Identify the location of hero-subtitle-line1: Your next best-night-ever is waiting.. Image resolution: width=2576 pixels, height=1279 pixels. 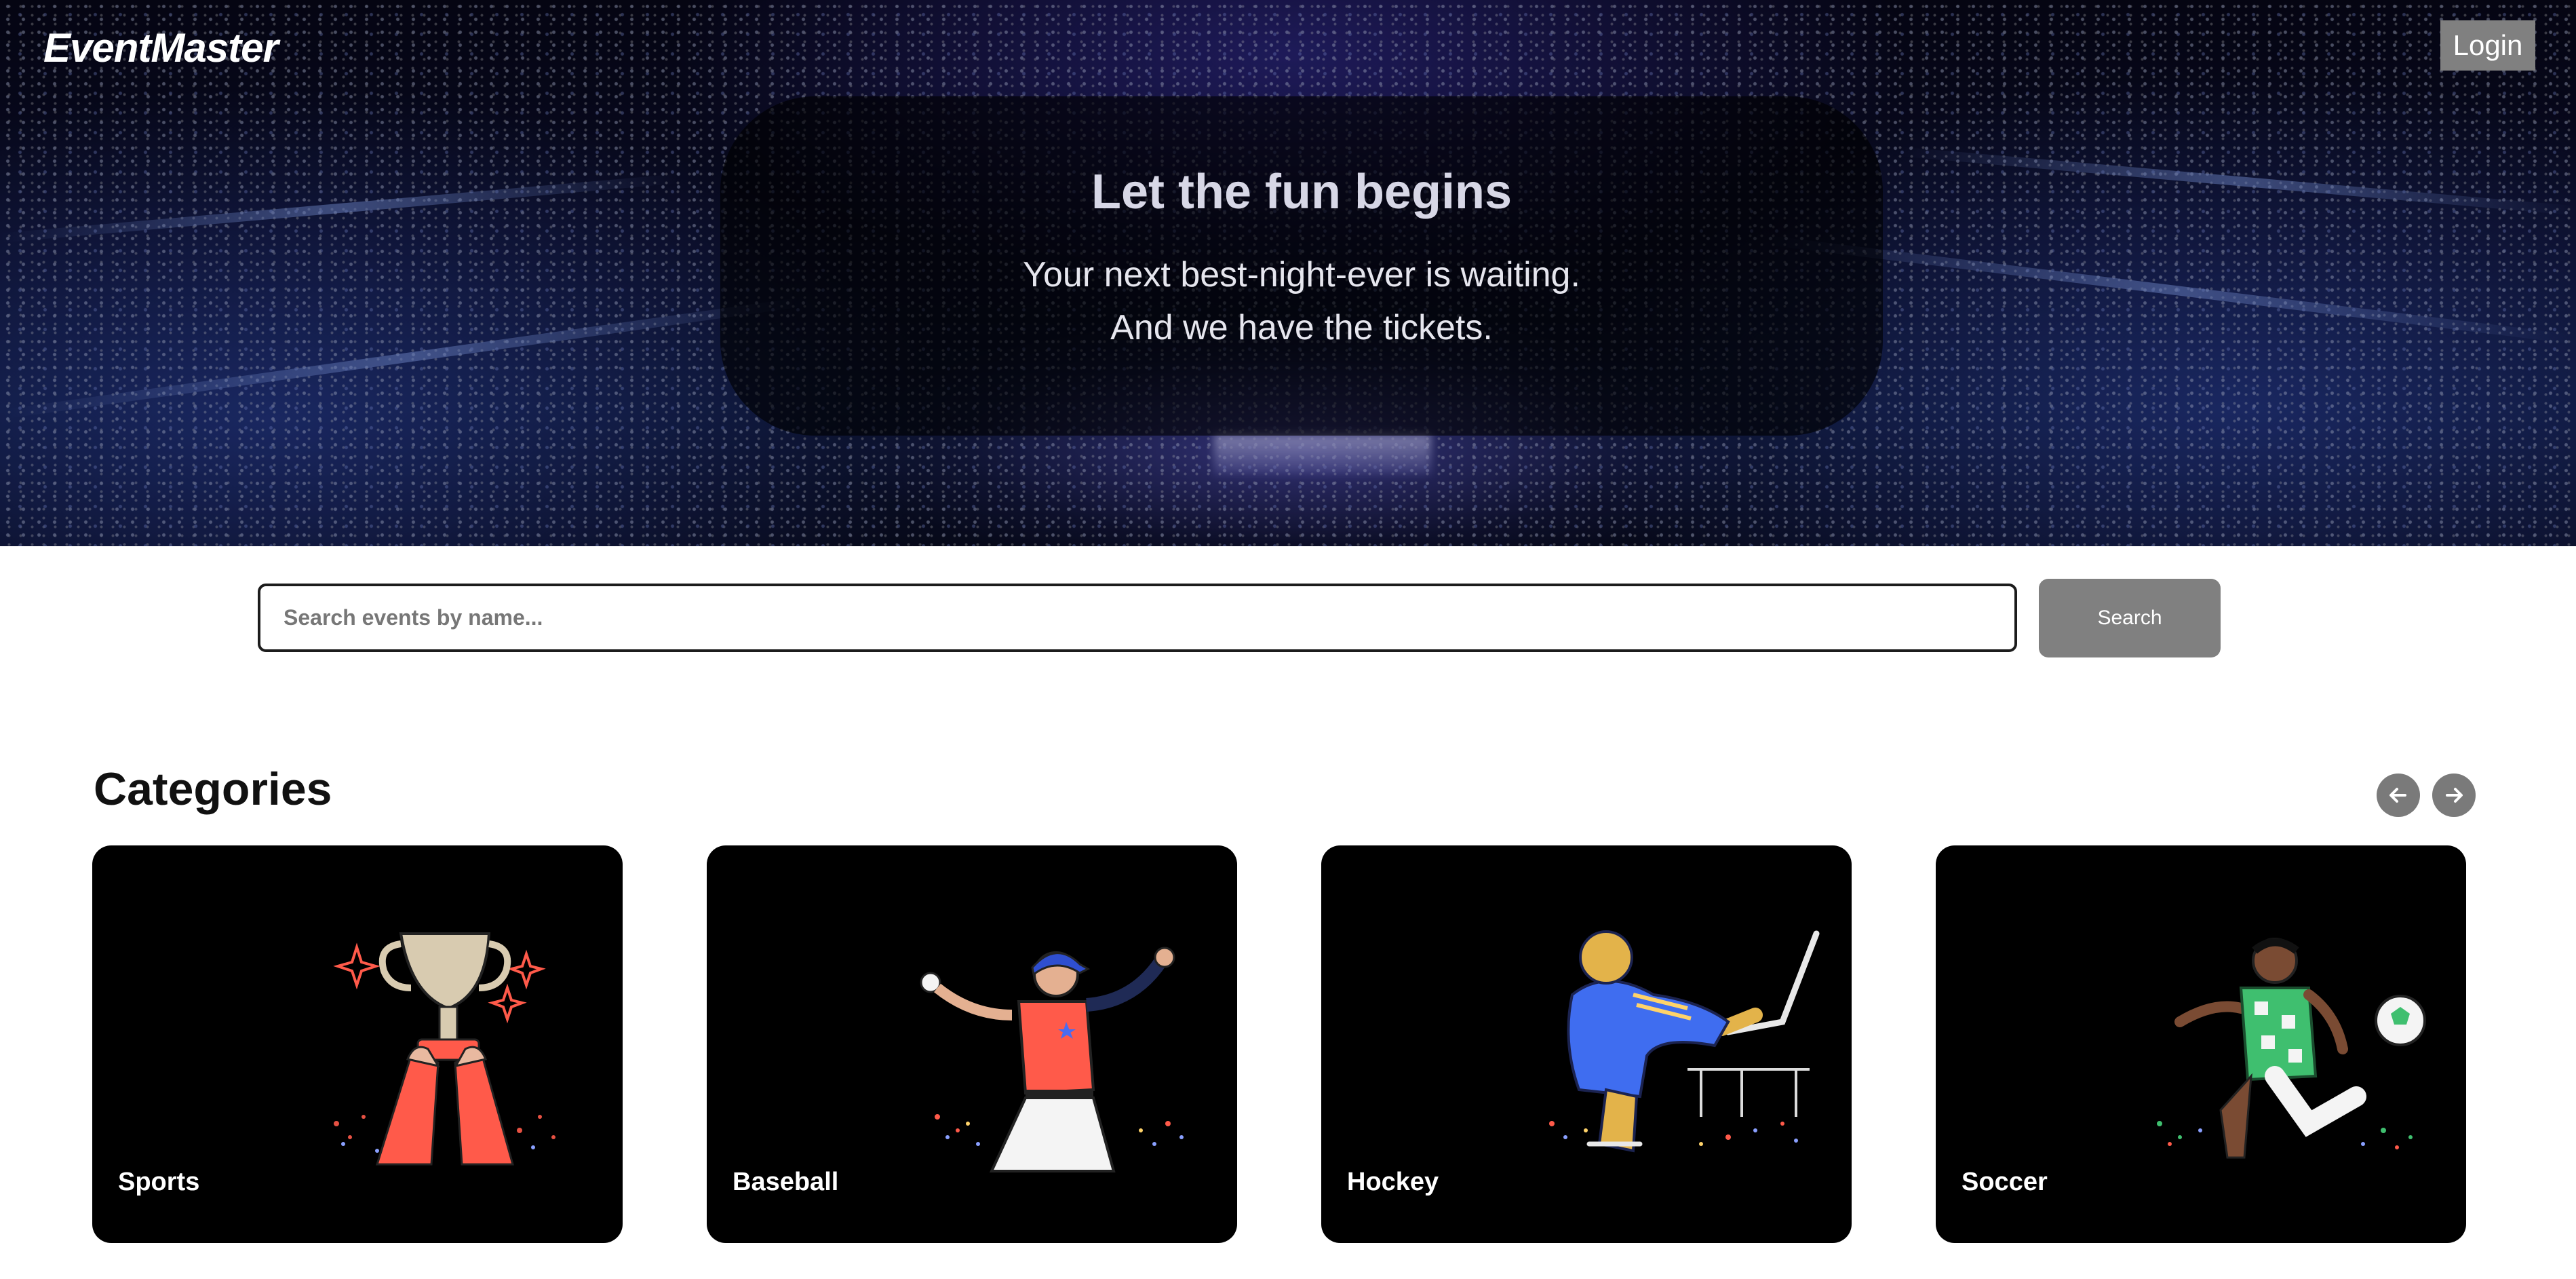
(1301, 274).